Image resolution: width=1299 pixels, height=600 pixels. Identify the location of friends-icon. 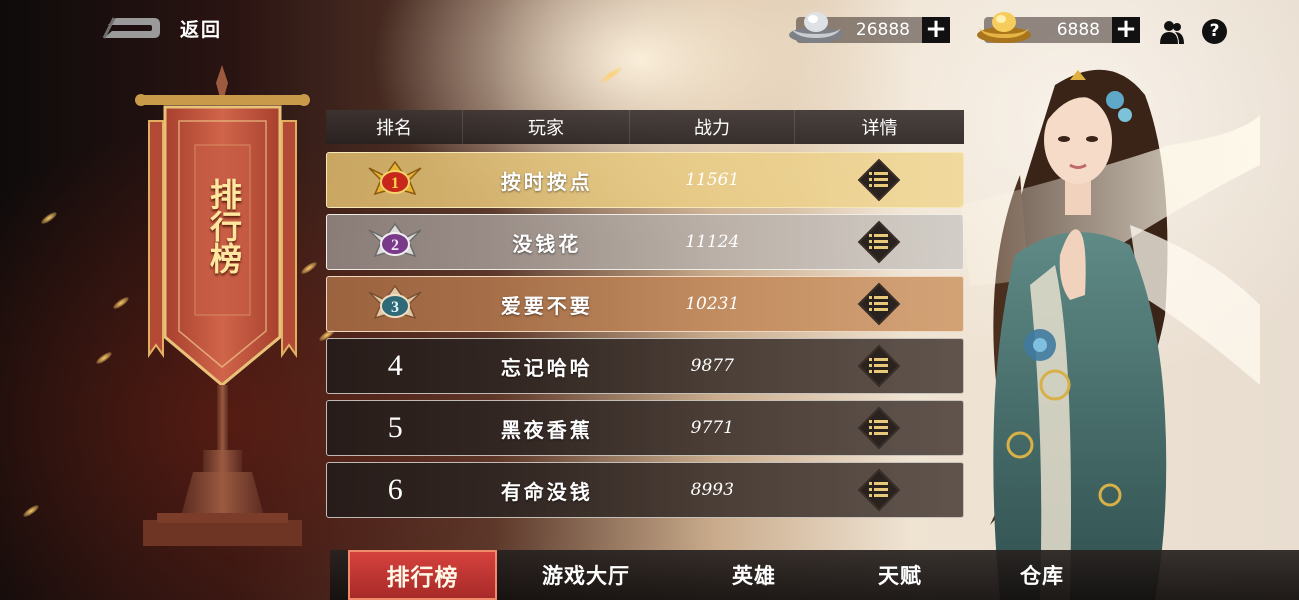
(1172, 32).